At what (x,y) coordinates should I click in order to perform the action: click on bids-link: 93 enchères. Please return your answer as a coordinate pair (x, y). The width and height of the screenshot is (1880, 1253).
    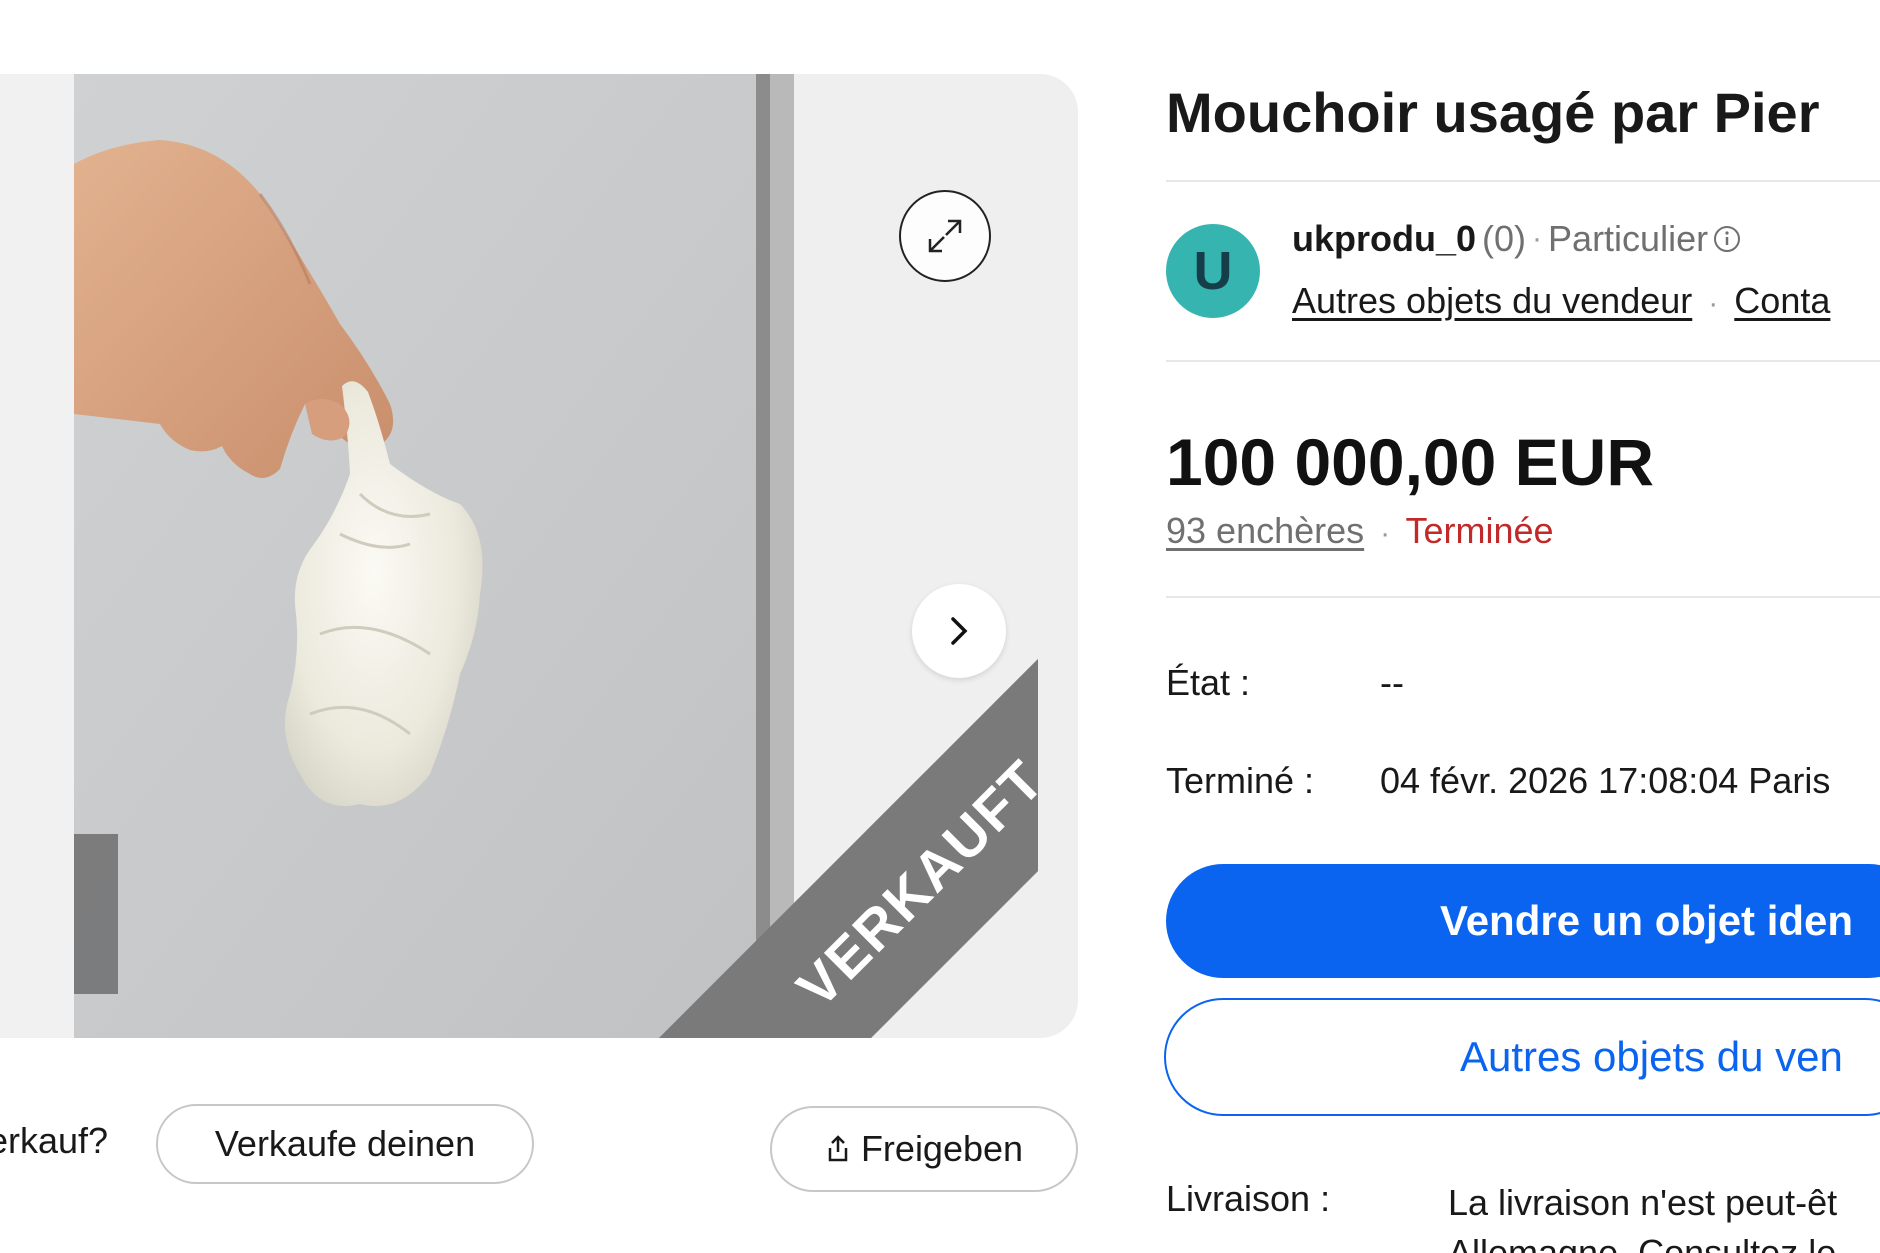
    Looking at the image, I should click on (1265, 530).